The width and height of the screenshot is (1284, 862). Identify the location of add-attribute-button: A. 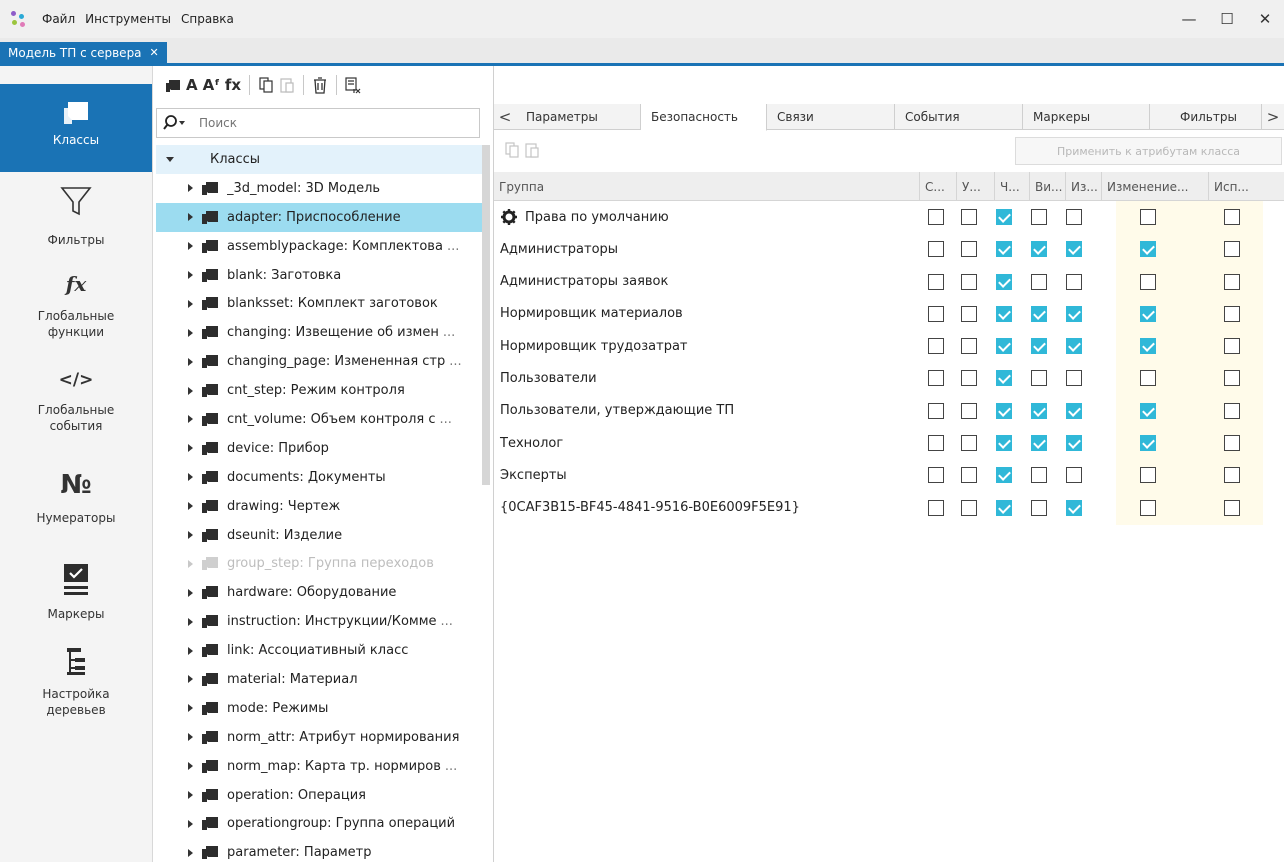
(192, 85).